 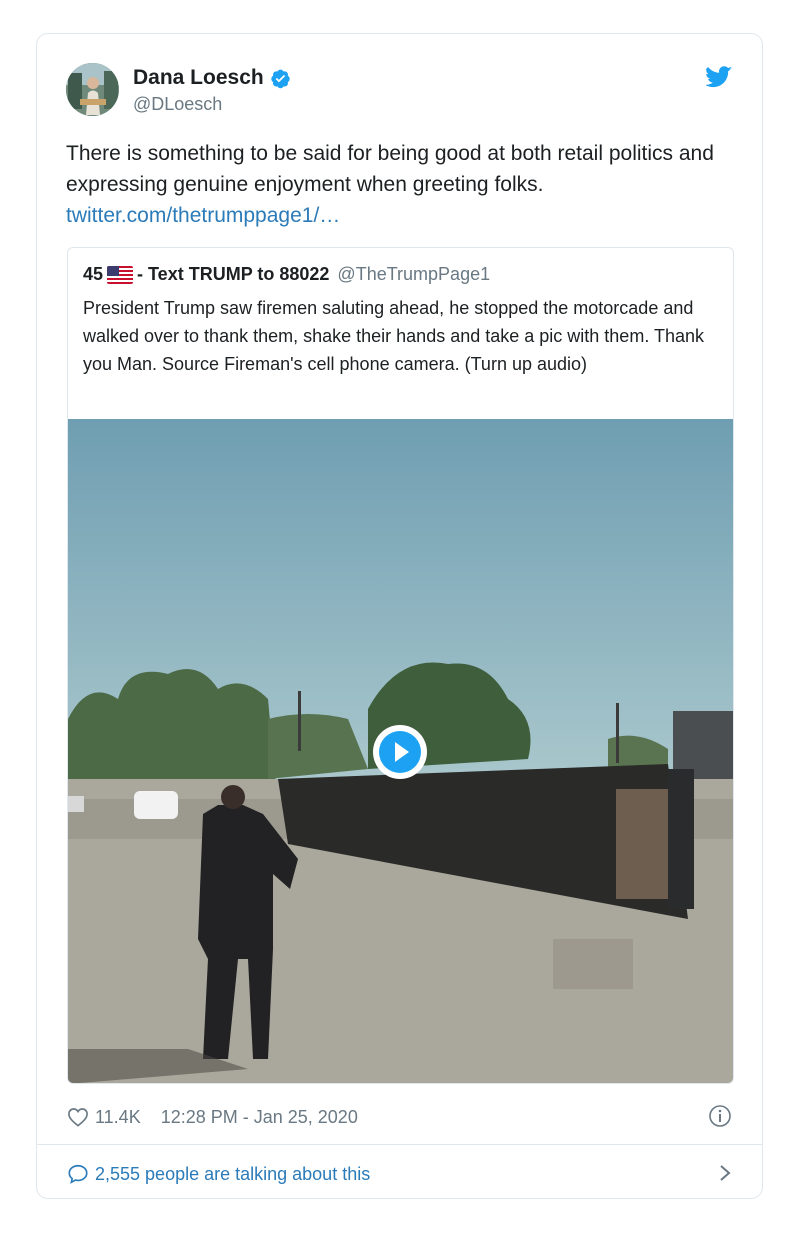 I want to click on quoted-author-name: - Text TRUMP to 88022, so click(x=233, y=274).